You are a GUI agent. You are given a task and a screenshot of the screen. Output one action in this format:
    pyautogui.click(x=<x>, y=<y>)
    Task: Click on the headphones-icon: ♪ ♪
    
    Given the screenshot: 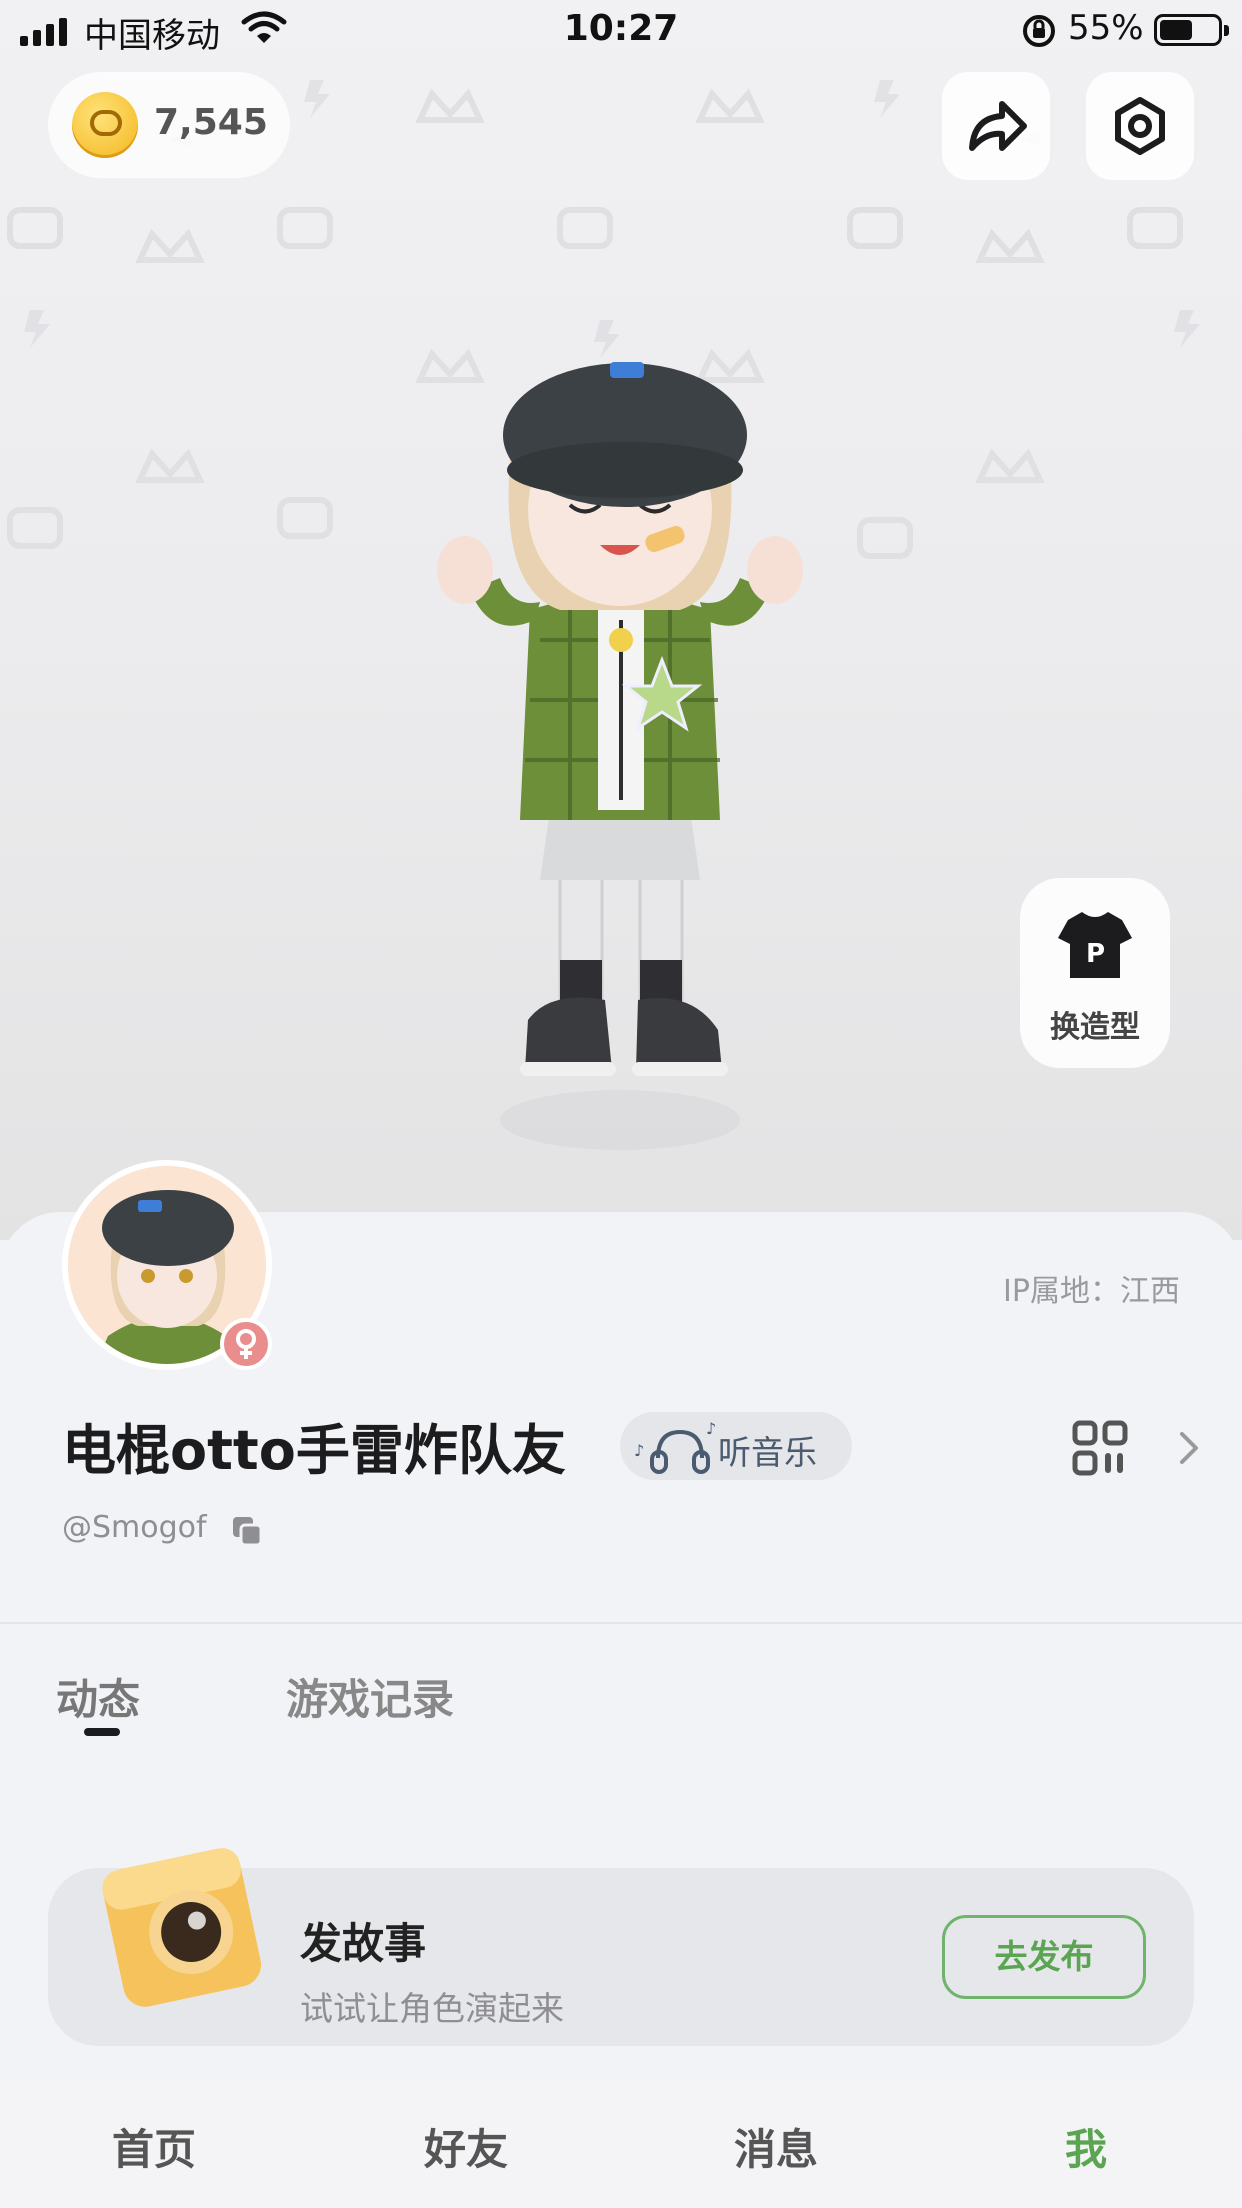 What is the action you would take?
    pyautogui.click(x=675, y=1446)
    